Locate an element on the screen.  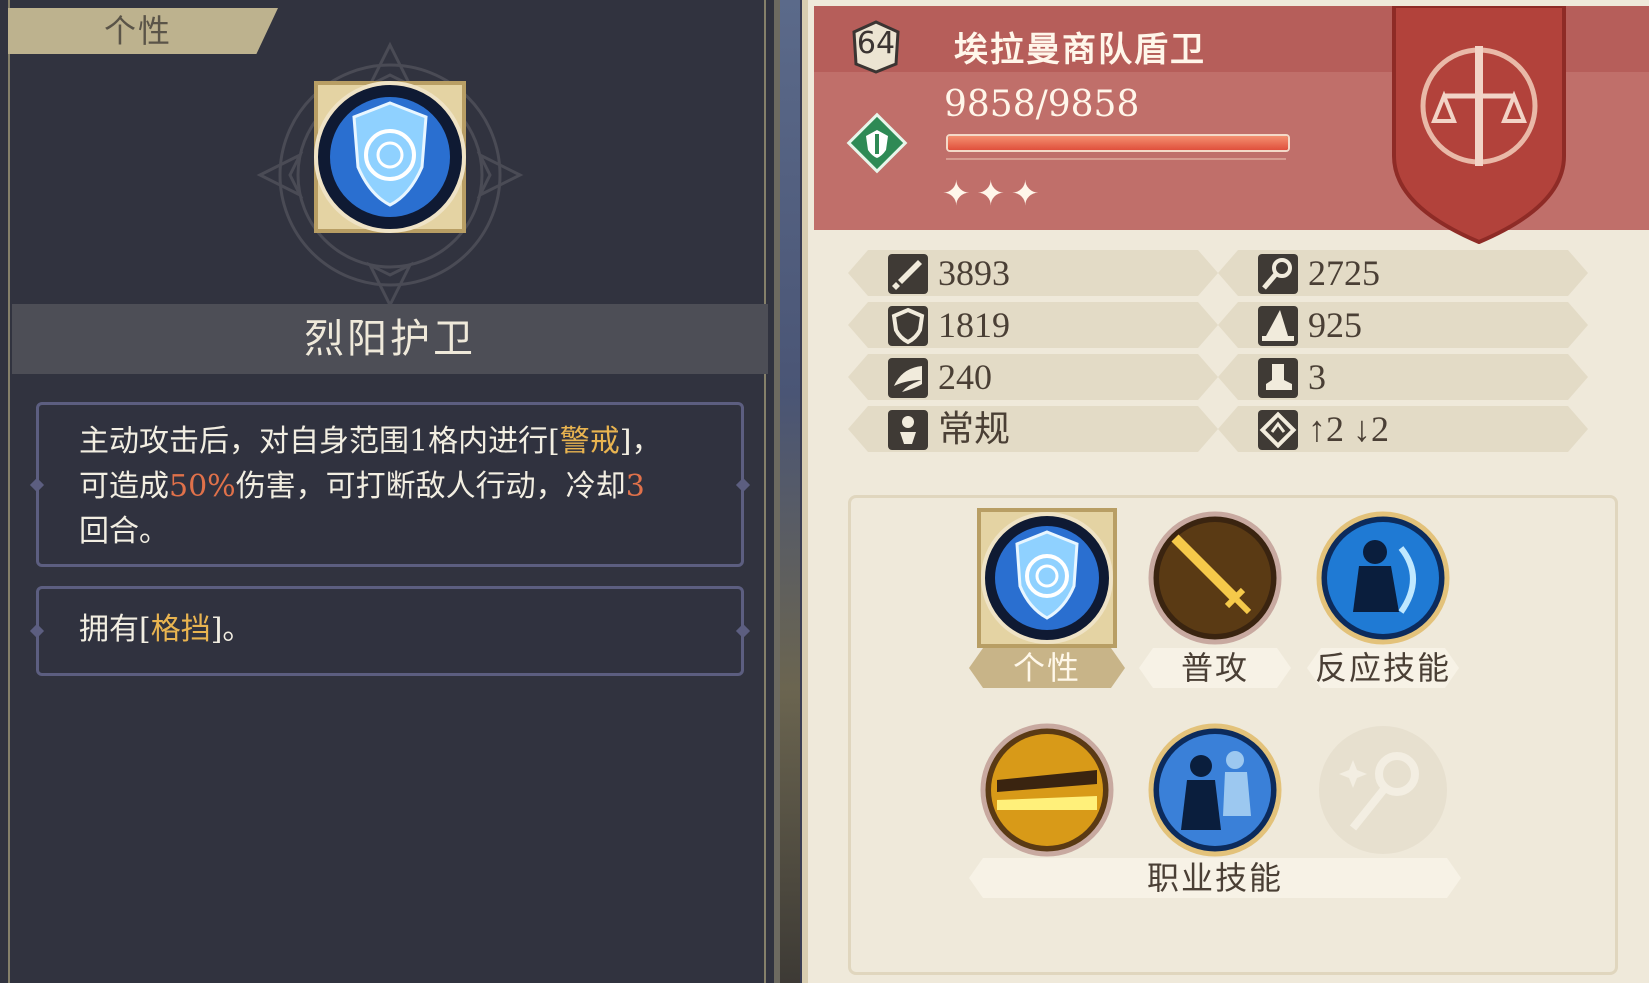
sub-bar is located at coordinates (1116, 159).